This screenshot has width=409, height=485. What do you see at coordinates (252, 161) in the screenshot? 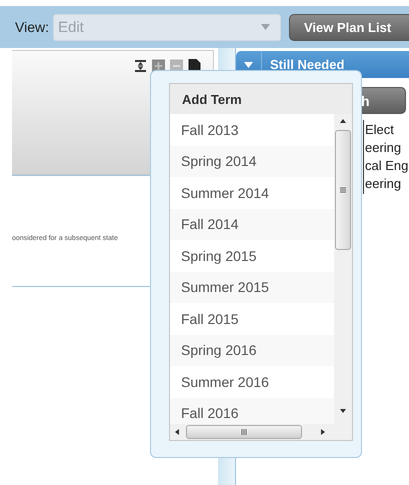
I see `term-option: Spring 2014` at bounding box center [252, 161].